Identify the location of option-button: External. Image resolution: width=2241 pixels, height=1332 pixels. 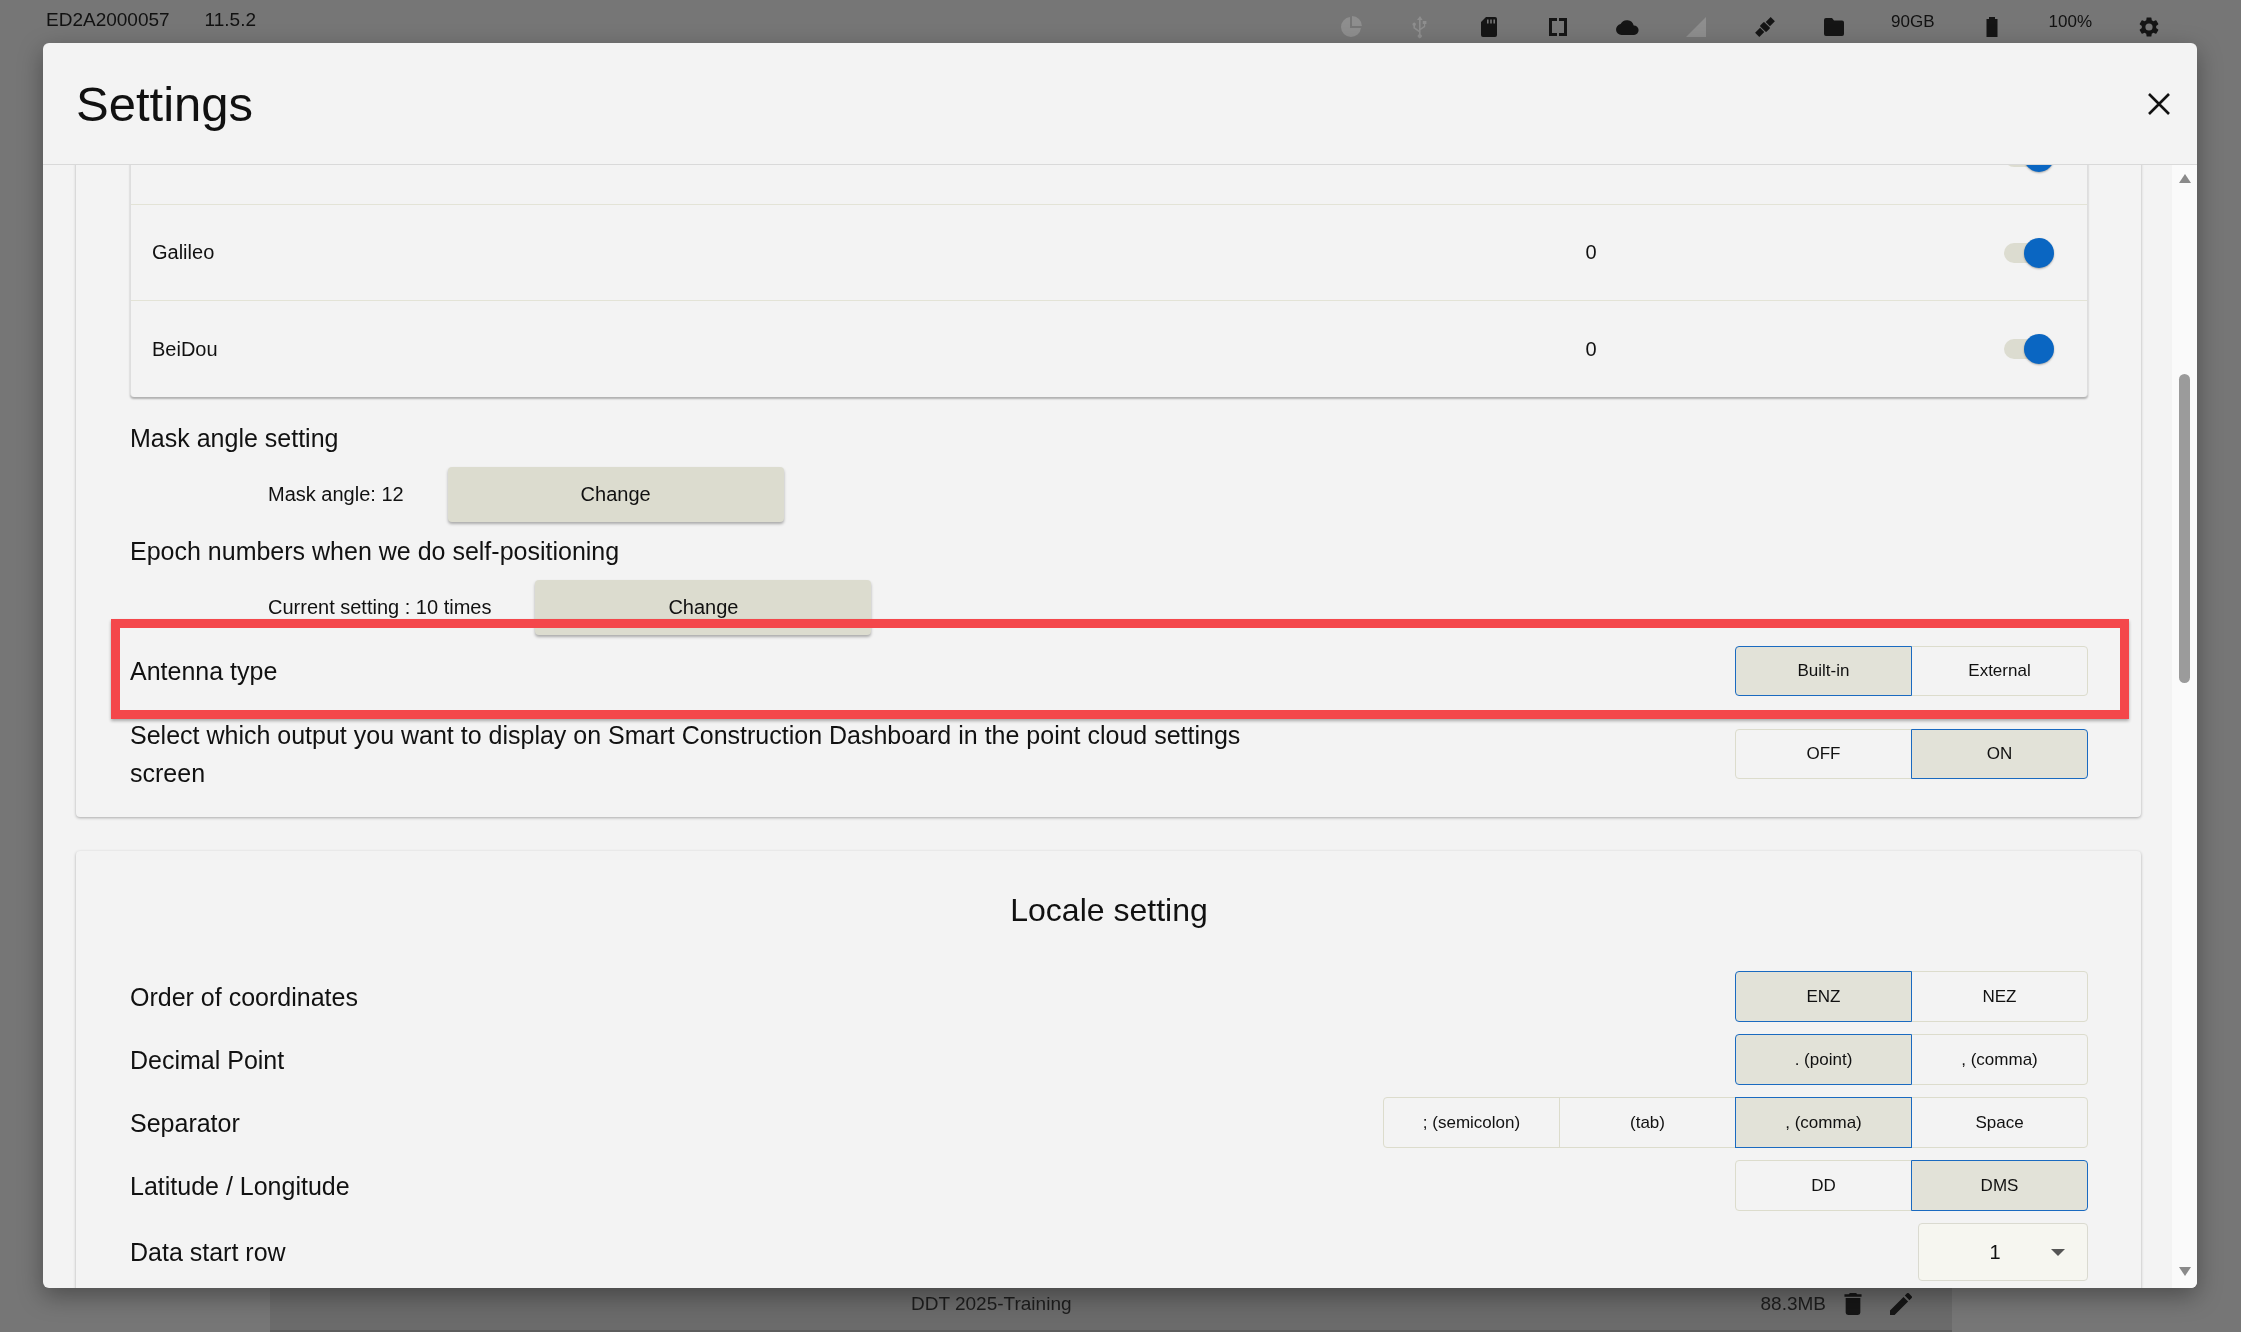
(1999, 671).